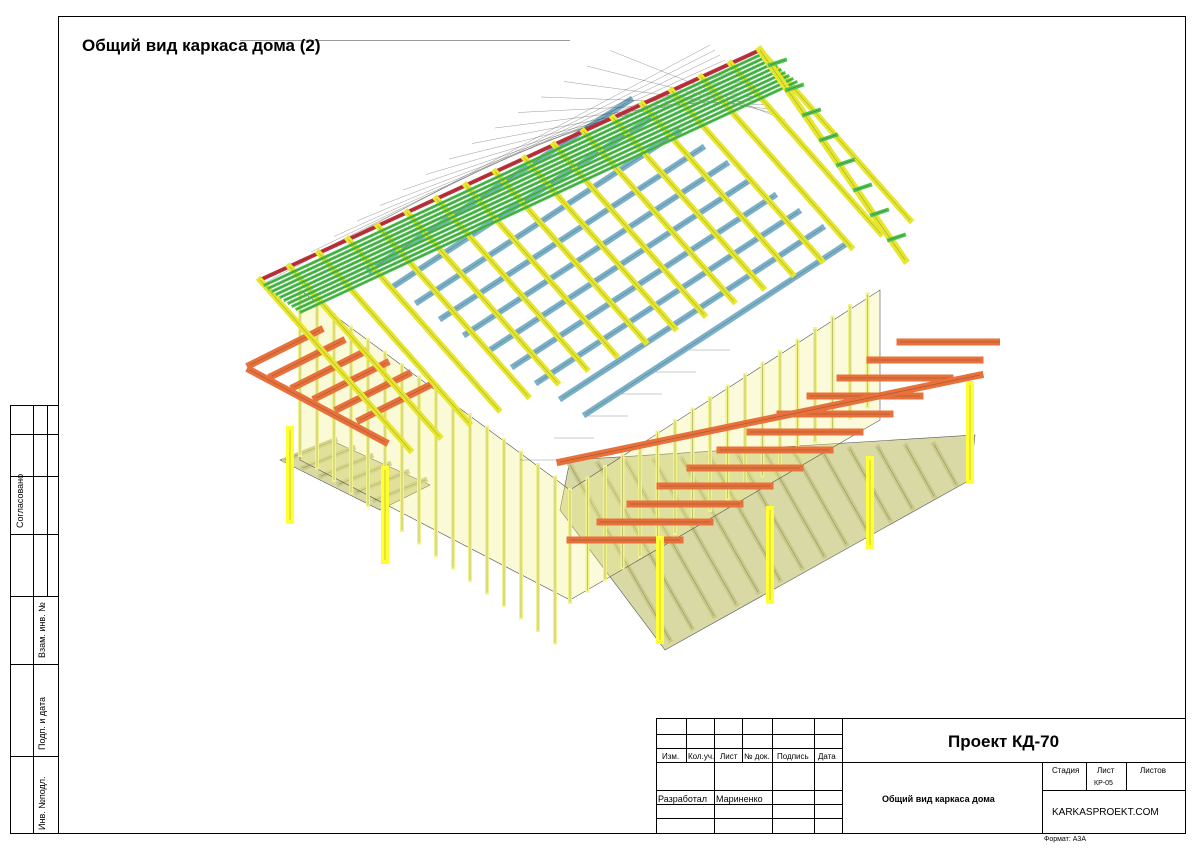 Image resolution: width=1200 pixels, height=848 pixels. What do you see at coordinates (515, 153) in the screenshot?
I see `noop-edge` at bounding box center [515, 153].